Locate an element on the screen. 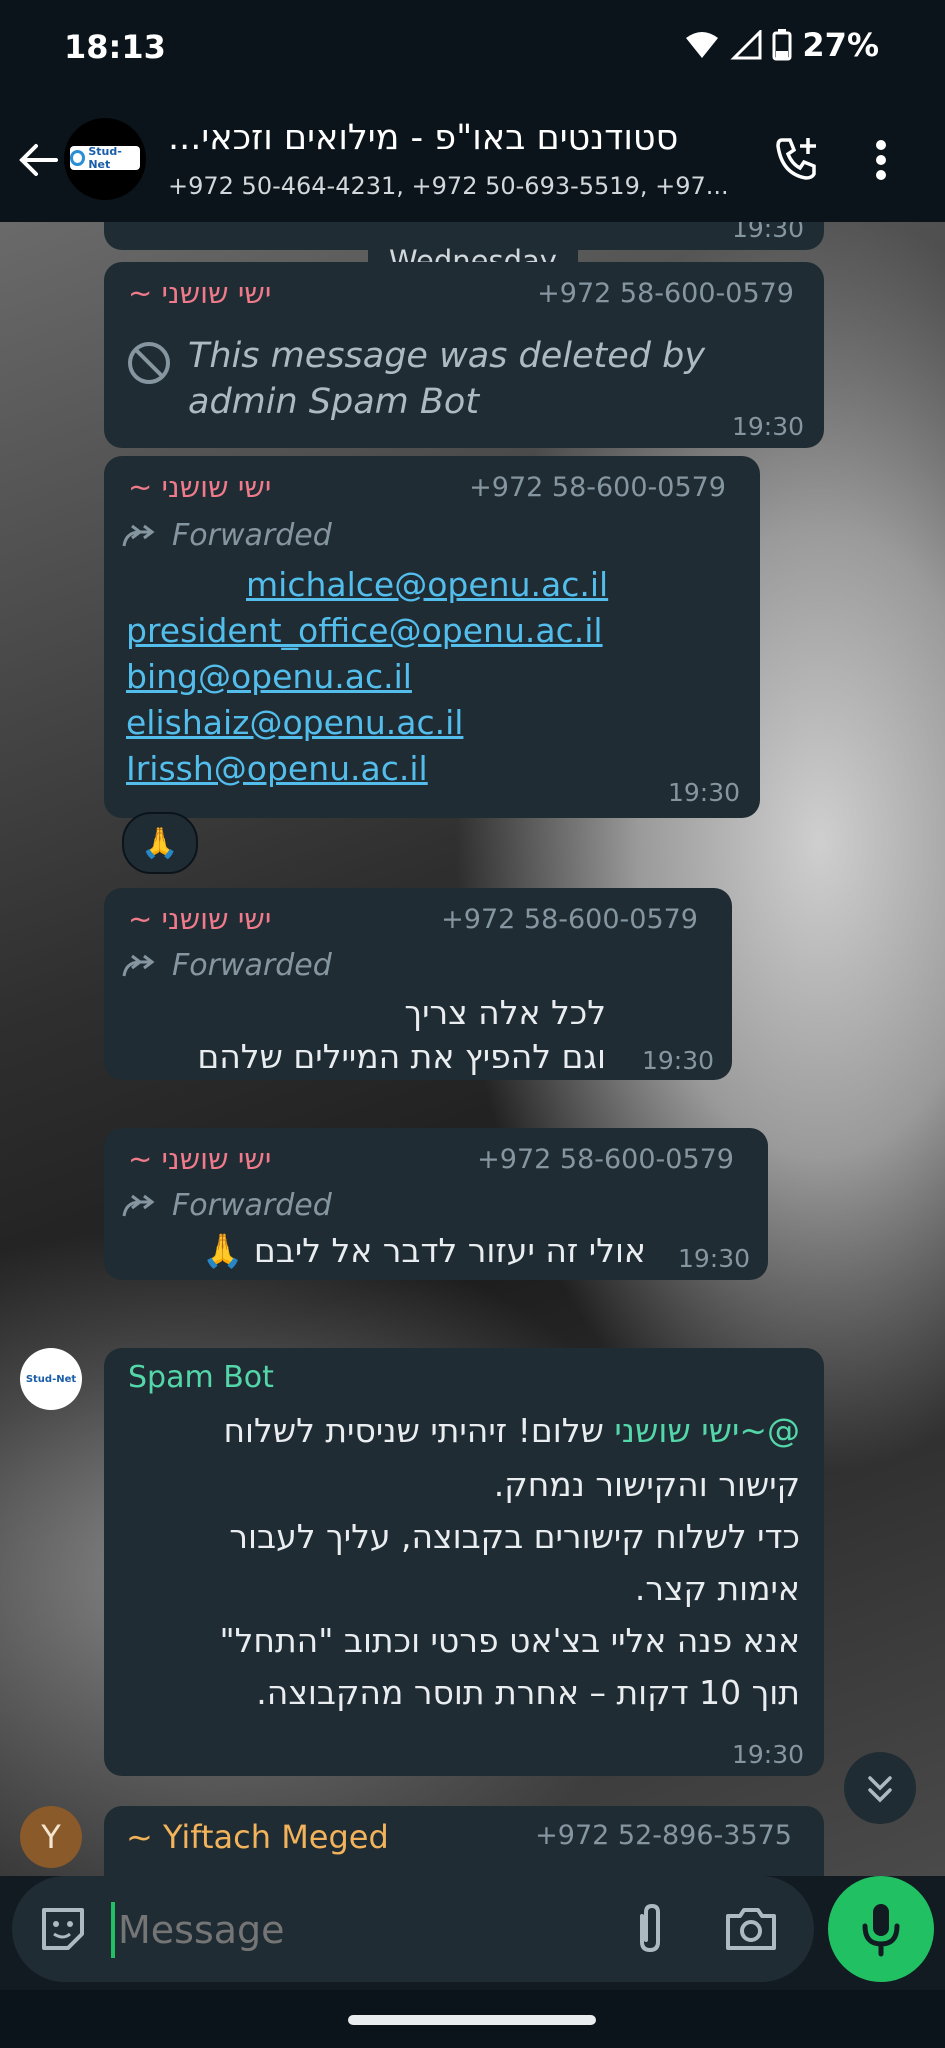  scroll-to-bottom-button is located at coordinates (880, 1788).